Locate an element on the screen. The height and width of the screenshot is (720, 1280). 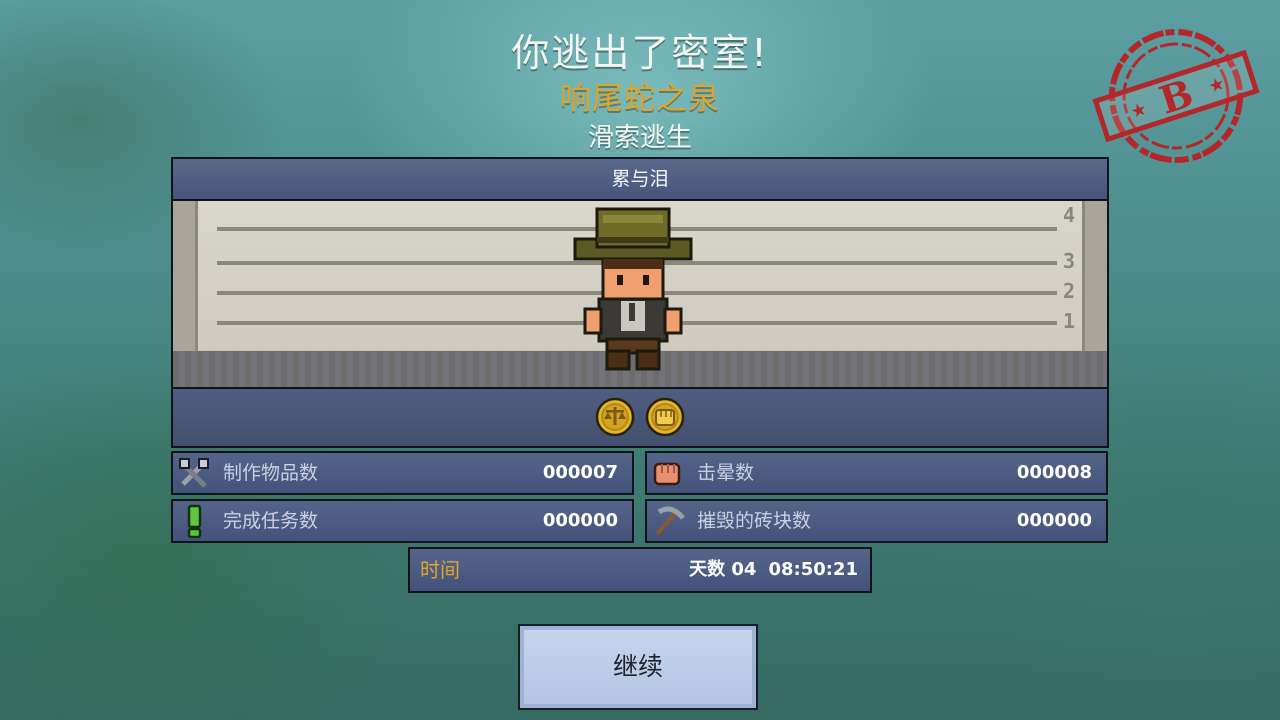
stat-label: 完成任务数 is located at coordinates (271, 521).